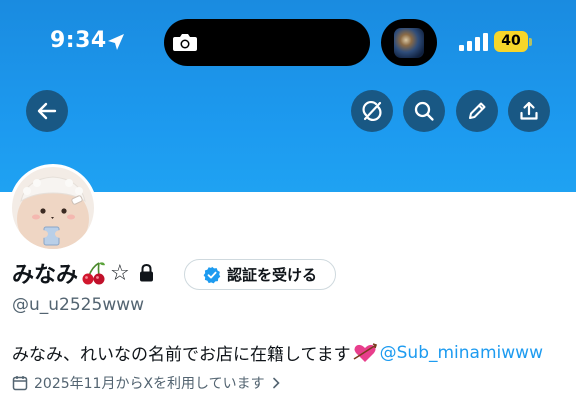  Describe the element at coordinates (78, 40) in the screenshot. I see `status-time: 9:34` at that location.